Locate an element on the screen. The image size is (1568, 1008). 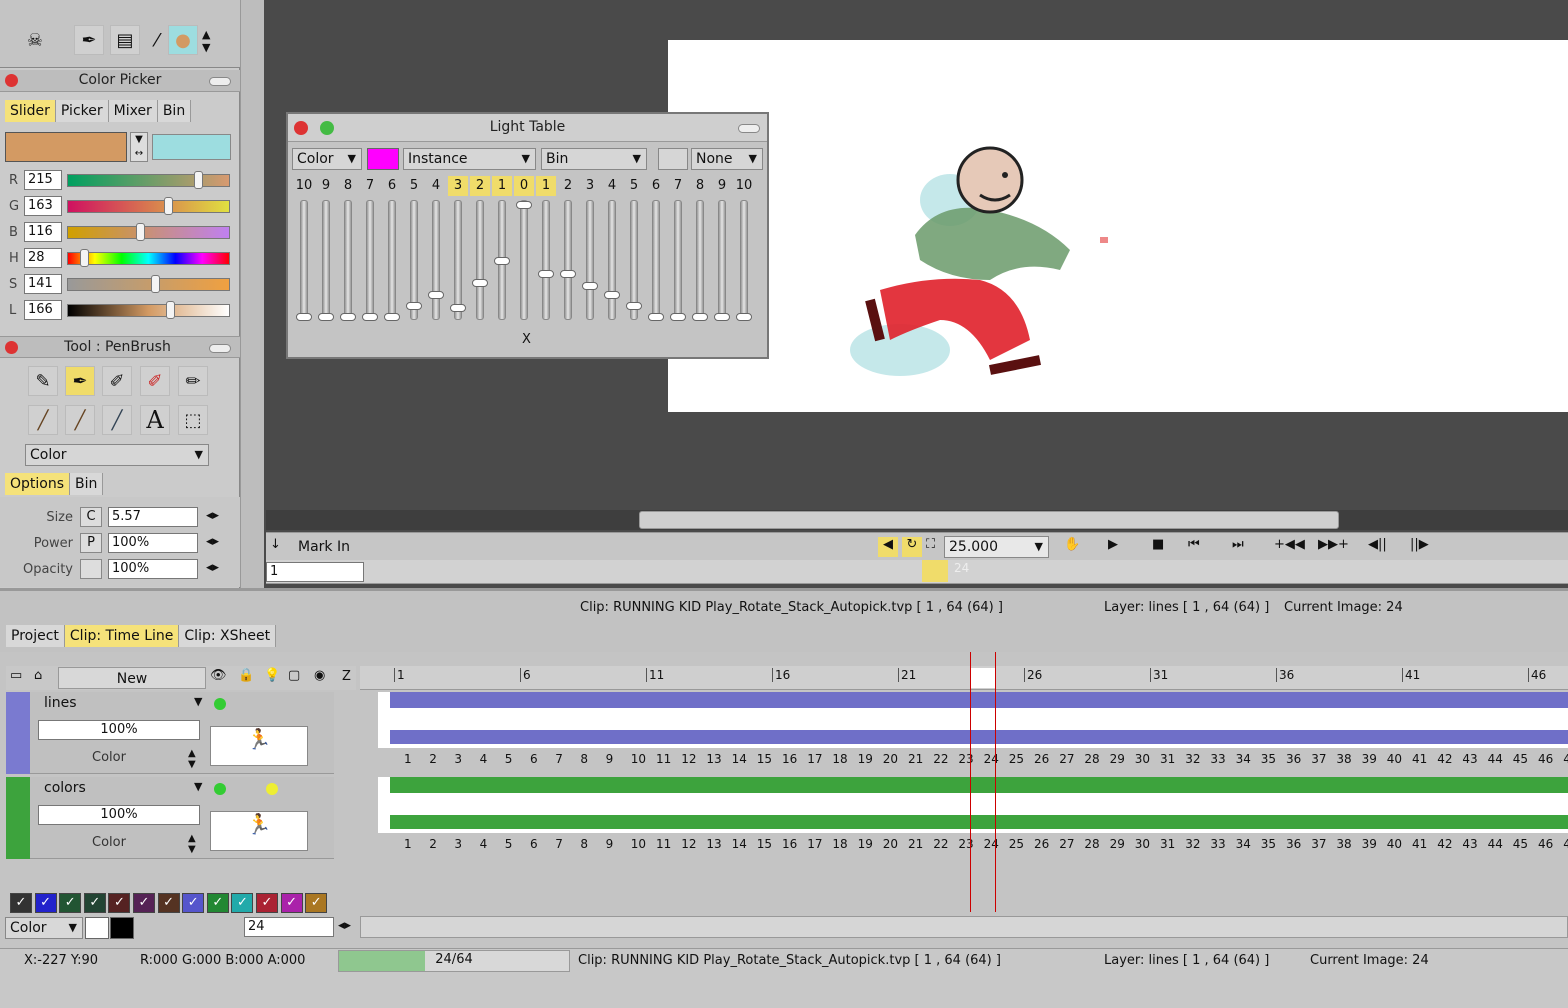
light-dot-icon is located at coordinates (272, 789).